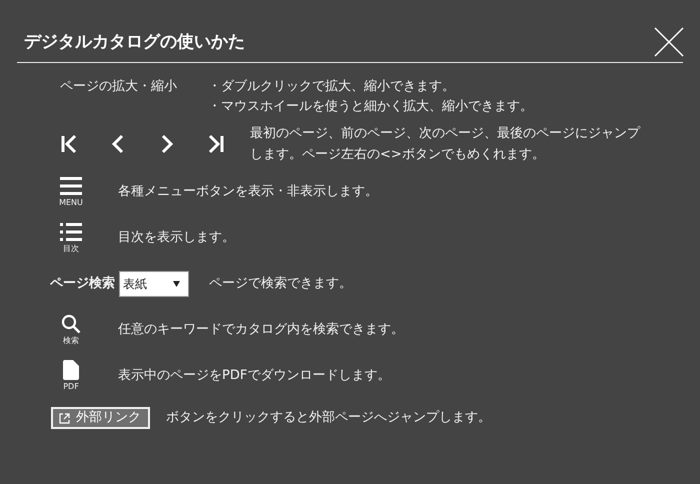 This screenshot has width=700, height=484. I want to click on dialog-title: デジタルカタログの使いかた, so click(134, 42).